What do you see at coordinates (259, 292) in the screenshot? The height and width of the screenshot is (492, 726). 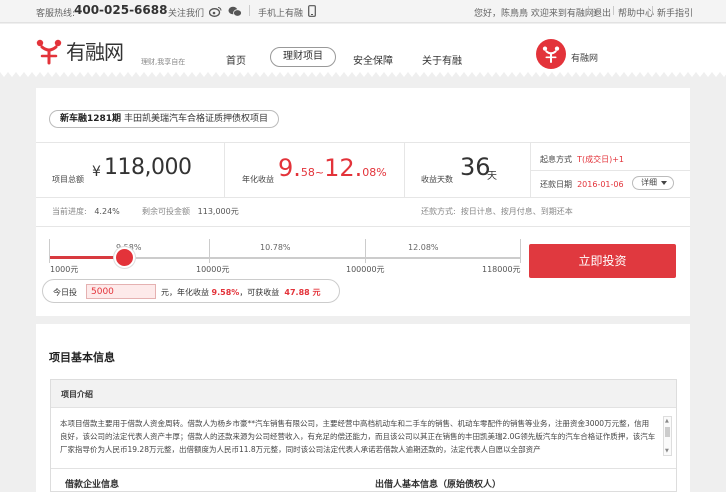 I see `income-prefix: ，可获收益` at bounding box center [259, 292].